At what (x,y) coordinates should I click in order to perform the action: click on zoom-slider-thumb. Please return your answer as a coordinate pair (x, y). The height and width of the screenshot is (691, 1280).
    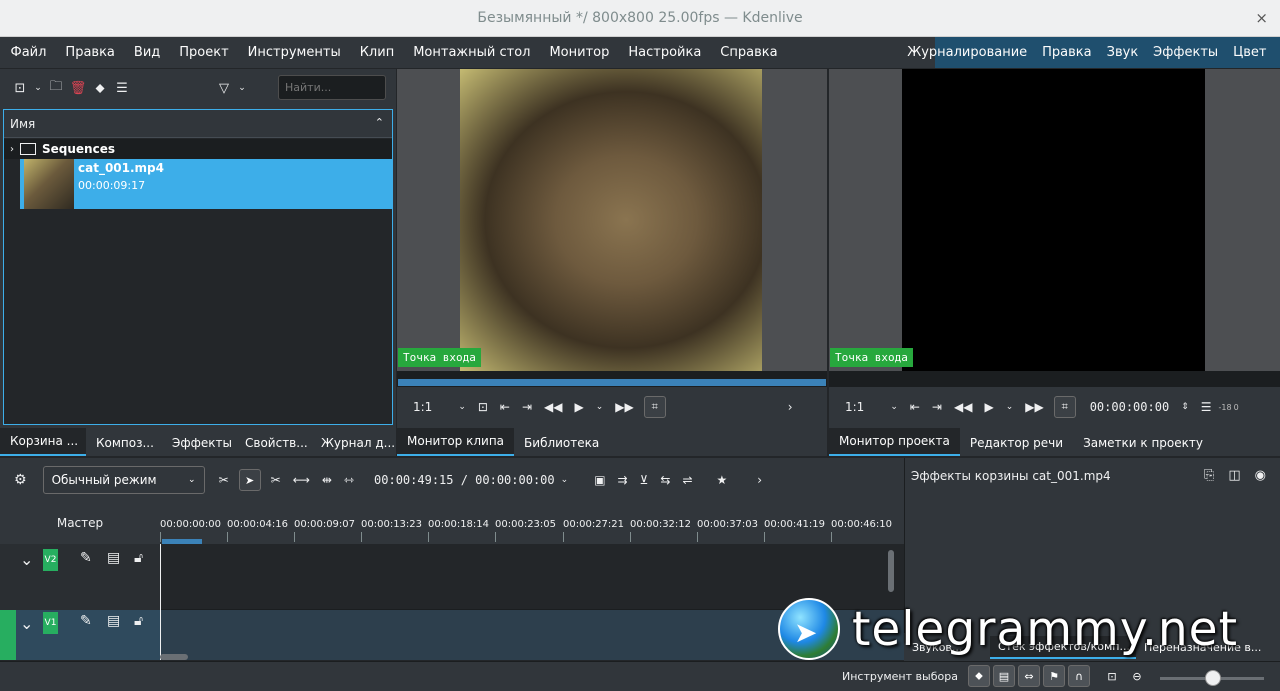
    Looking at the image, I should click on (1213, 678).